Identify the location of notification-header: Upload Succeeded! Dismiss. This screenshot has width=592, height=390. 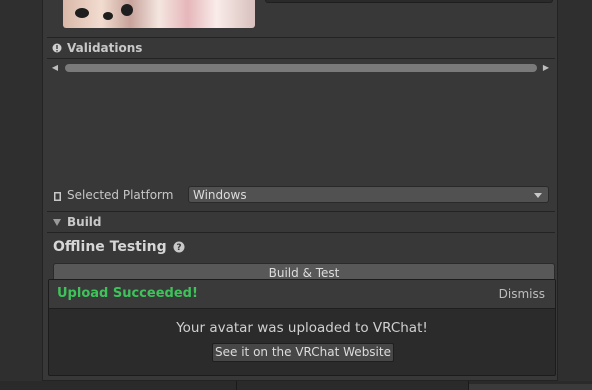
(302, 294).